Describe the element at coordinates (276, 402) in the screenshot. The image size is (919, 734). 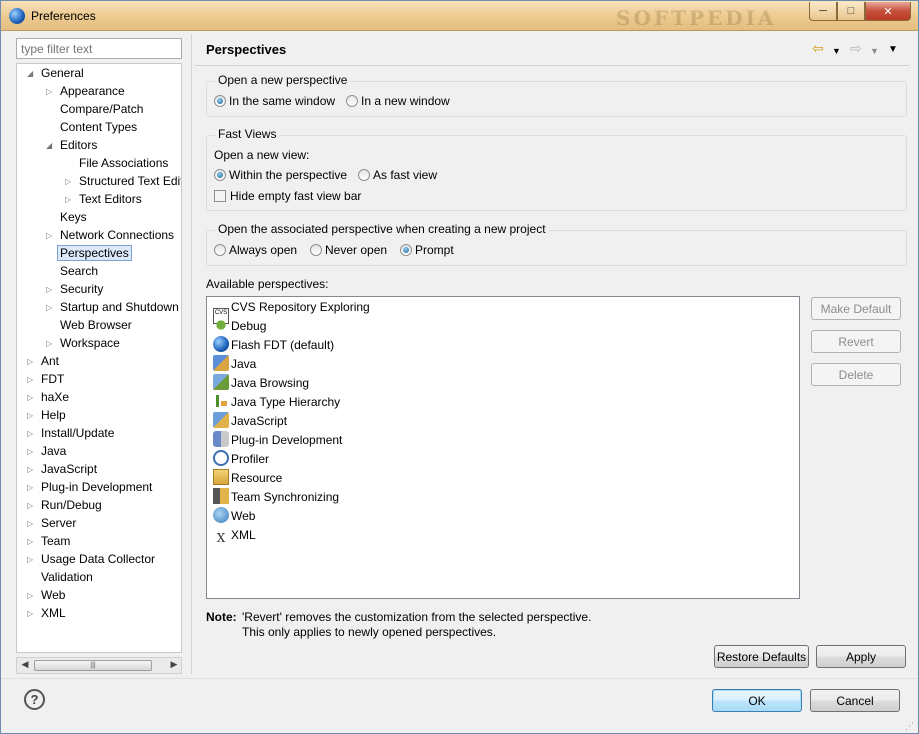
I see `perspective-item: Java Type Hierarchy` at that location.